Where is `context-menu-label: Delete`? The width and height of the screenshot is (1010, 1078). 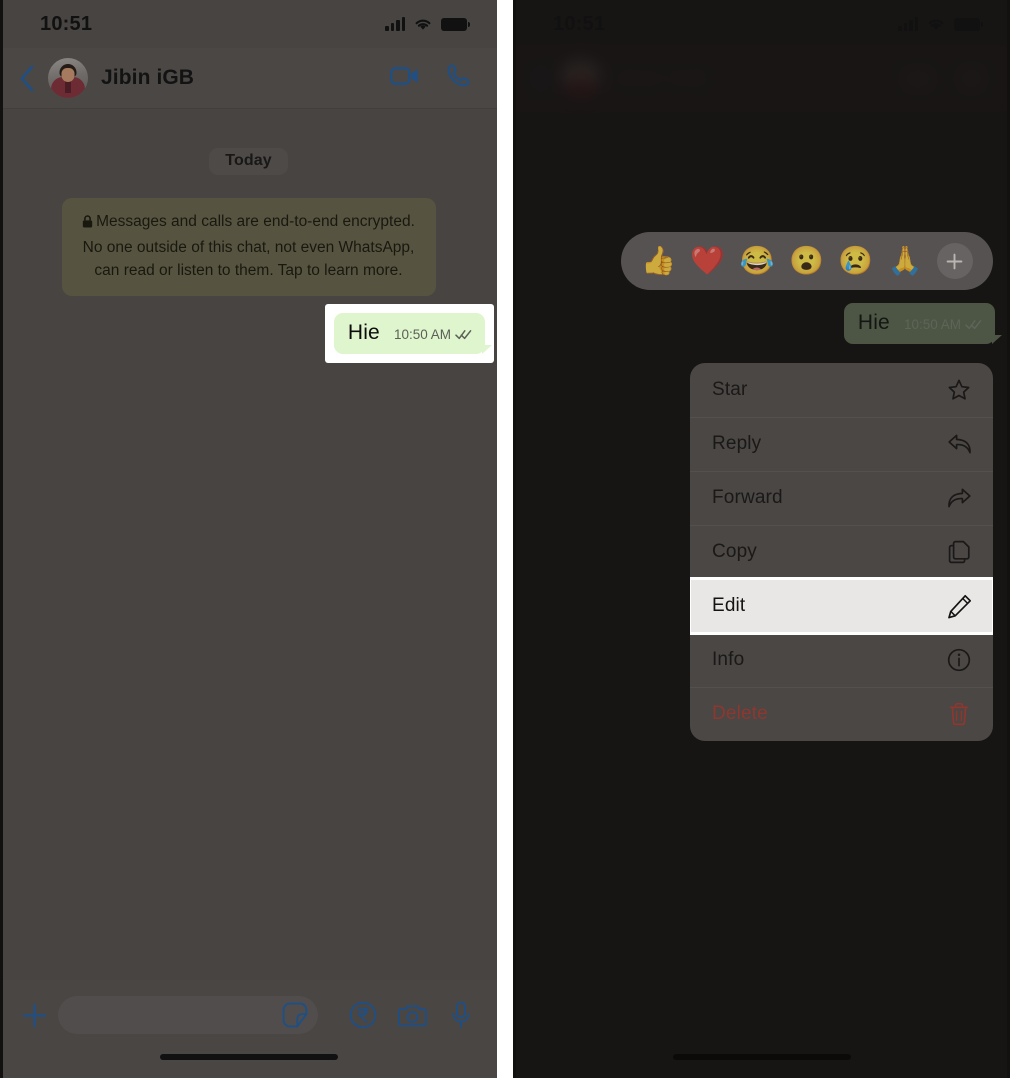
context-menu-label: Delete is located at coordinates (740, 713).